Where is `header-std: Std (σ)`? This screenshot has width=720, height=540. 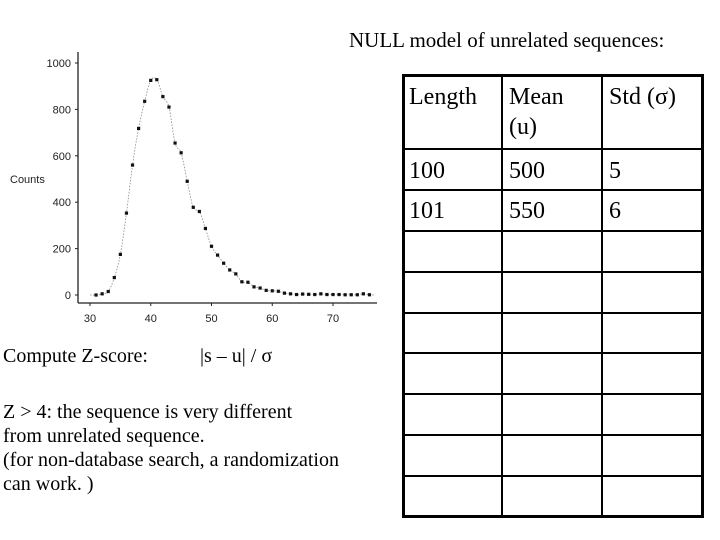 header-std: Std (σ) is located at coordinates (642, 97).